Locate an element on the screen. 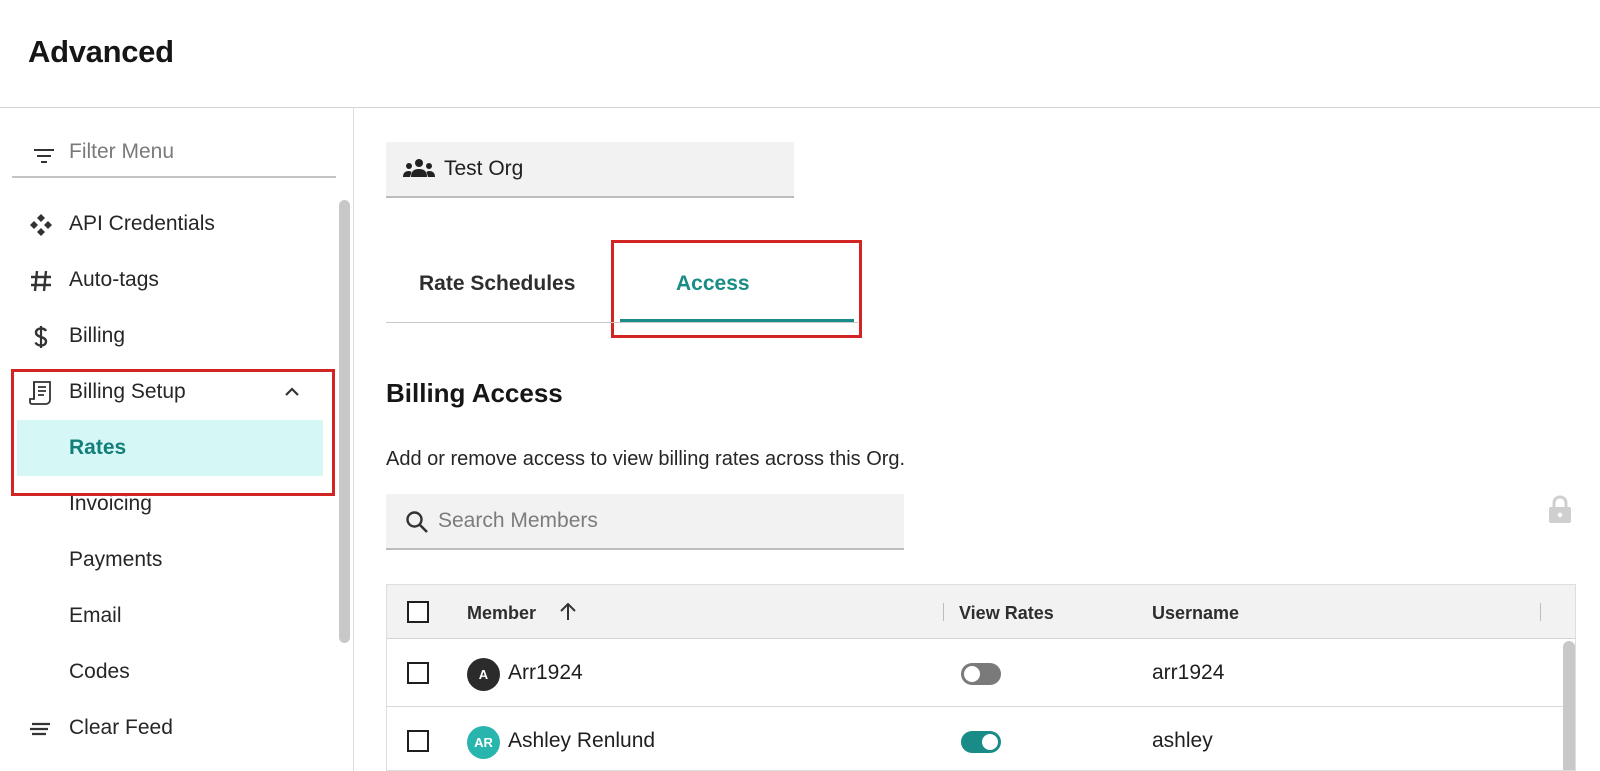 The width and height of the screenshot is (1600, 771). member-name: Ashley Renlund is located at coordinates (582, 740).